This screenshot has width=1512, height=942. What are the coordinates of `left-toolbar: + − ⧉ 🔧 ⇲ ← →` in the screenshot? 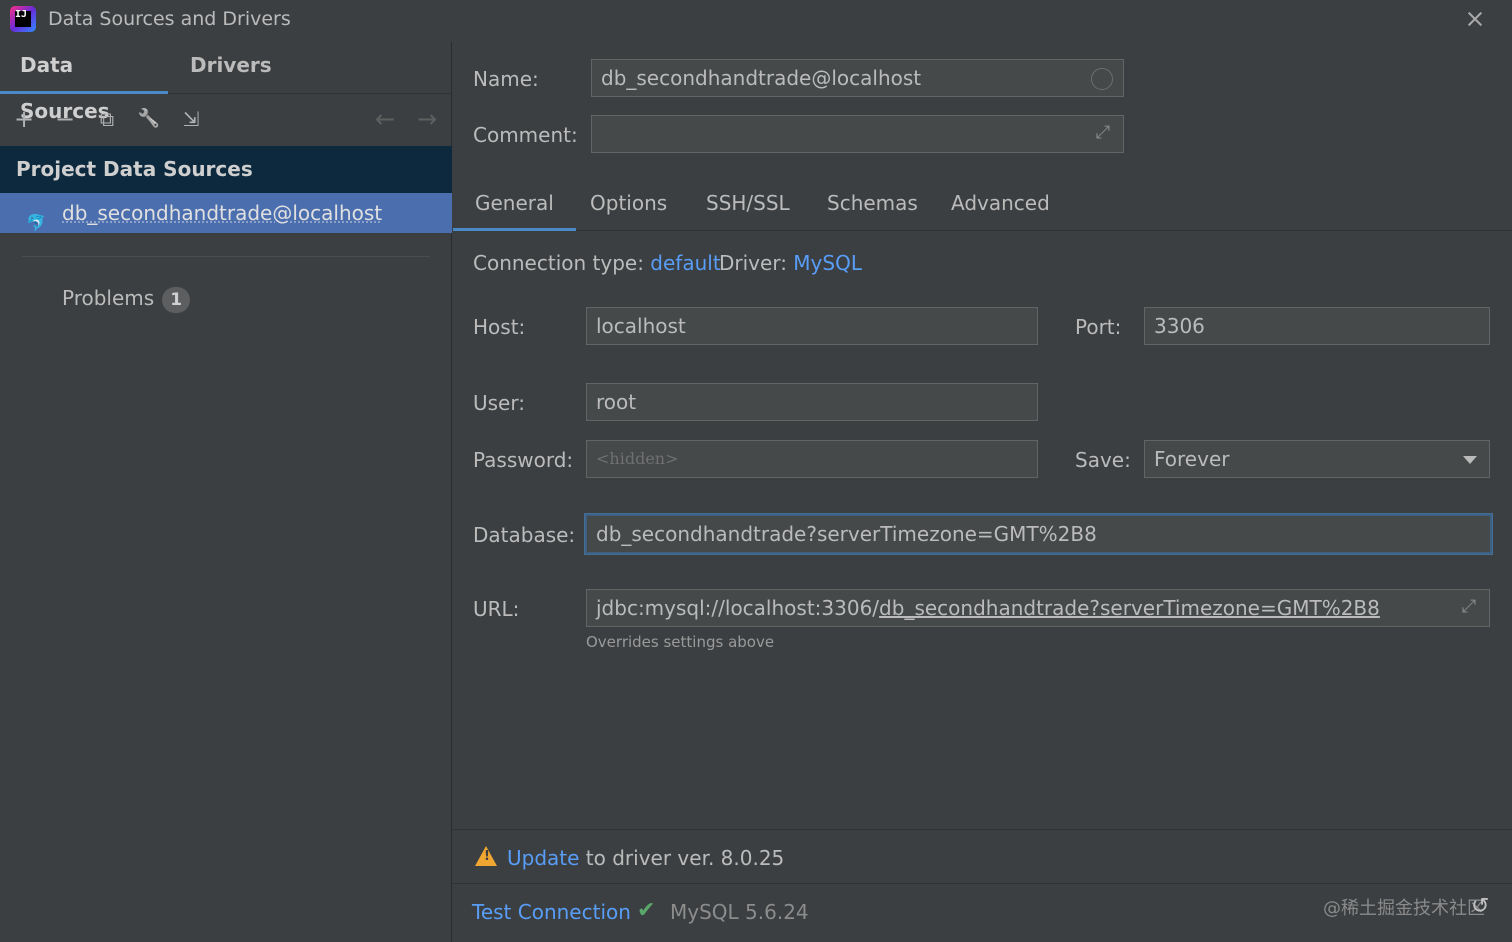 It's located at (226, 120).